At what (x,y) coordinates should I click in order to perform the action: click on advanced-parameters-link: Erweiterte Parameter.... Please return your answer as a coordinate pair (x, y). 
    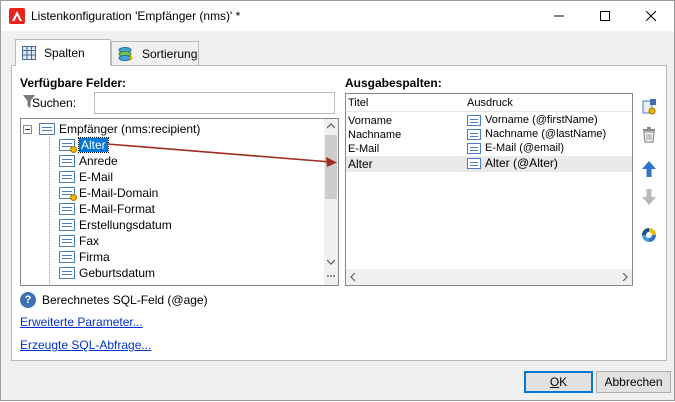
    Looking at the image, I should click on (81, 322).